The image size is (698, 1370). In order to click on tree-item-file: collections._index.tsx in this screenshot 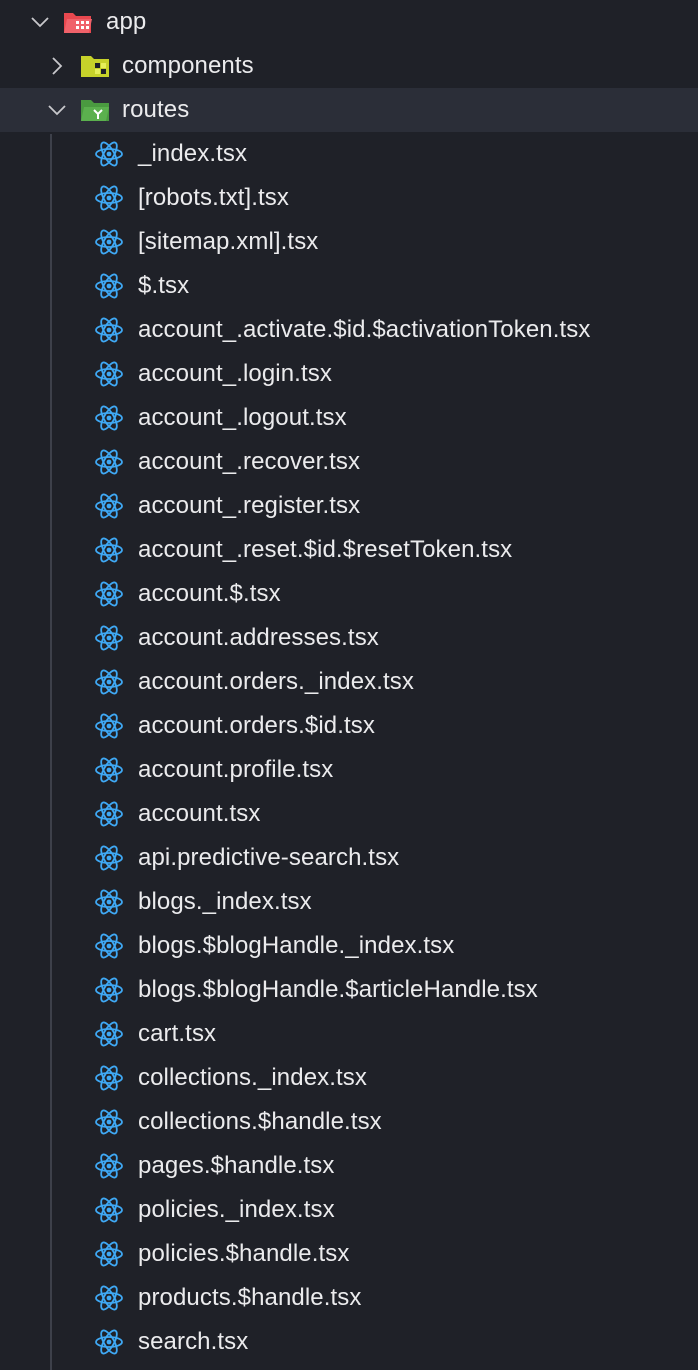, I will do `click(349, 1078)`.